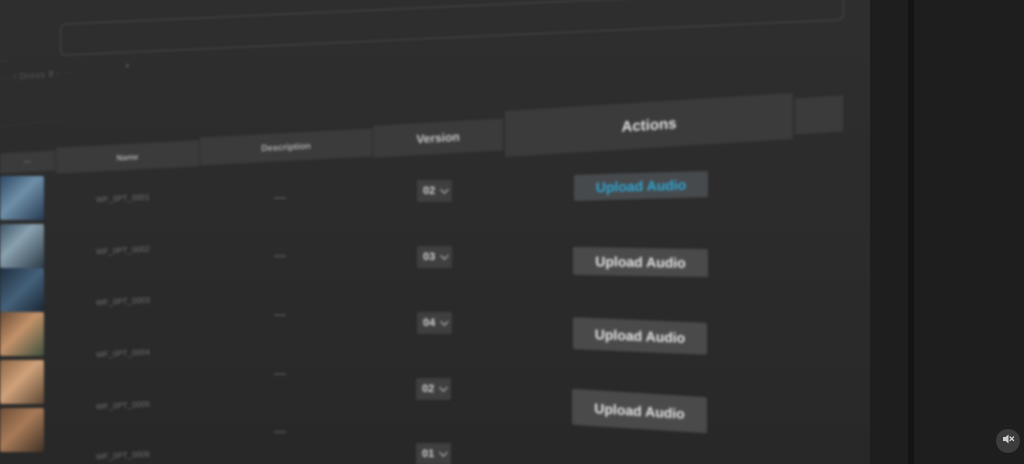 The image size is (1024, 464). I want to click on version-select: 04, so click(435, 323).